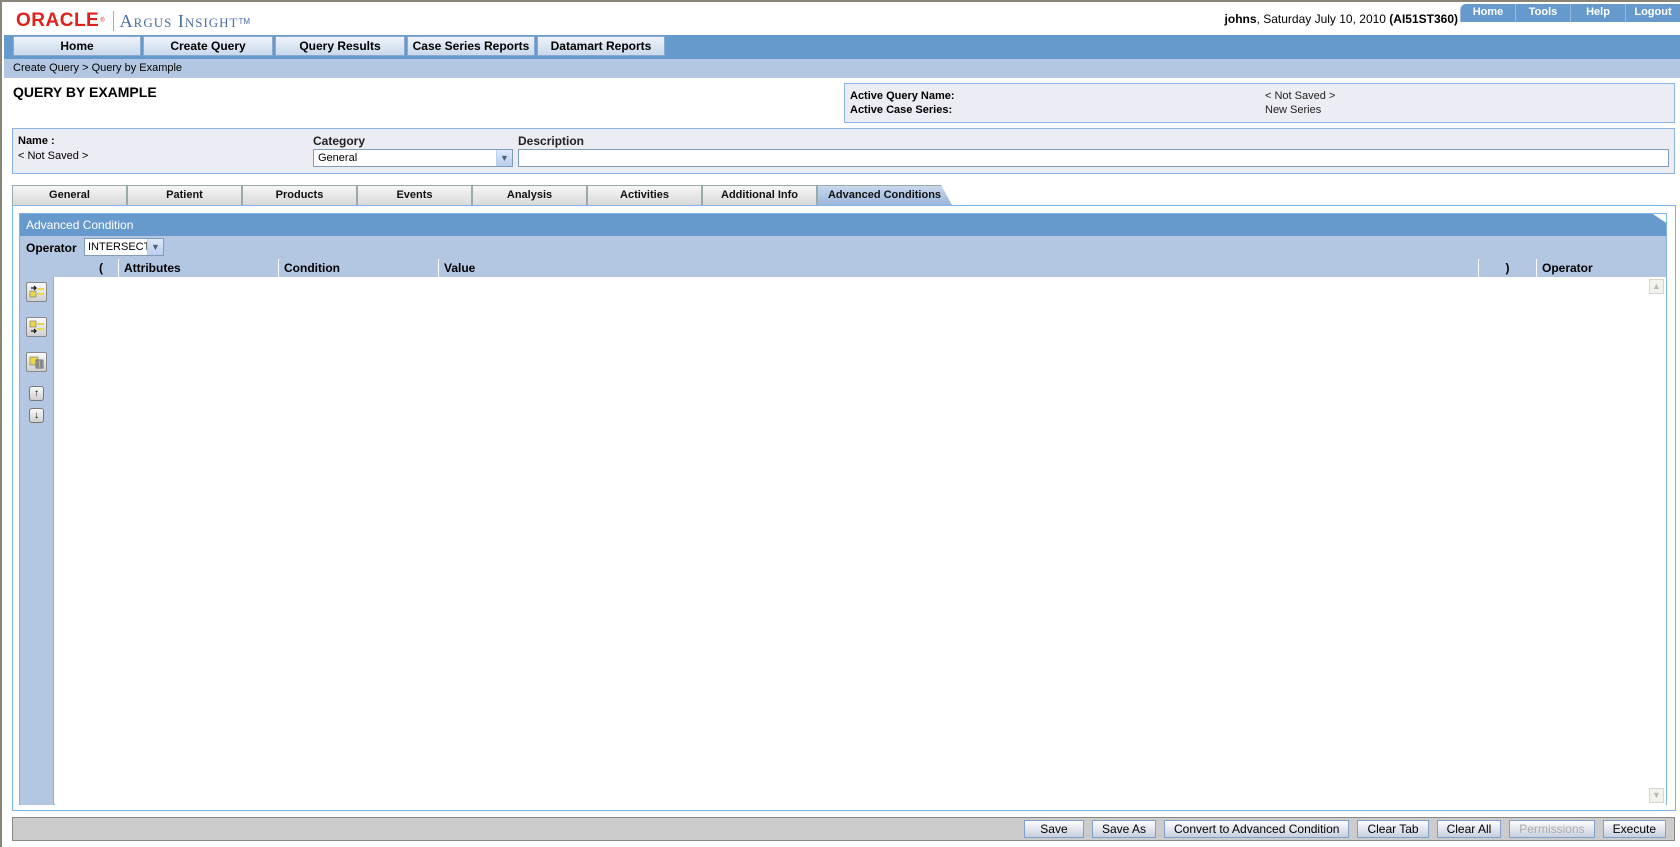  What do you see at coordinates (58, 20) in the screenshot?
I see `oracle-brand: ORACLE` at bounding box center [58, 20].